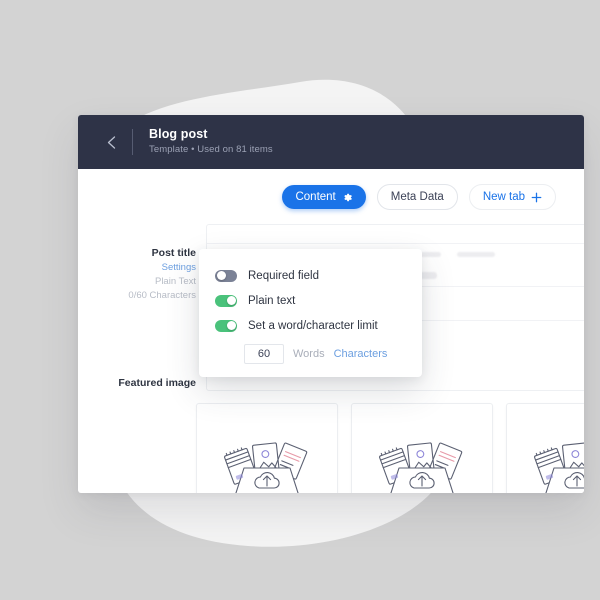  I want to click on toggle-word-character-limit, so click(226, 325).